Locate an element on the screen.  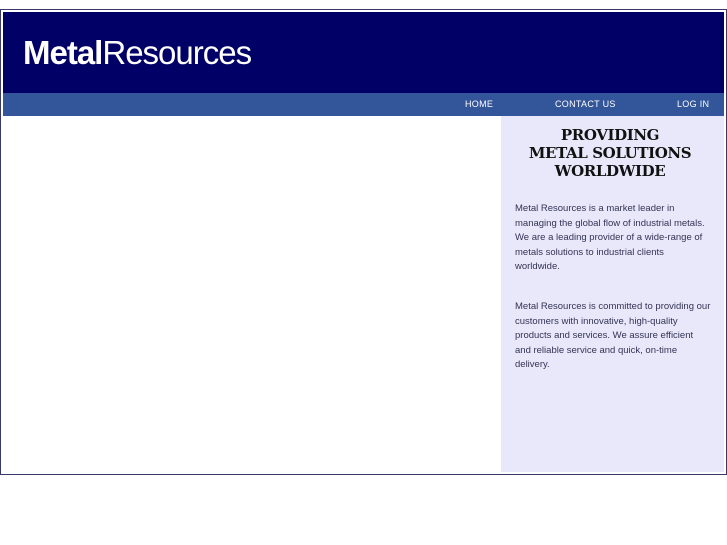
site-logo: MetalResources is located at coordinates (137, 52).